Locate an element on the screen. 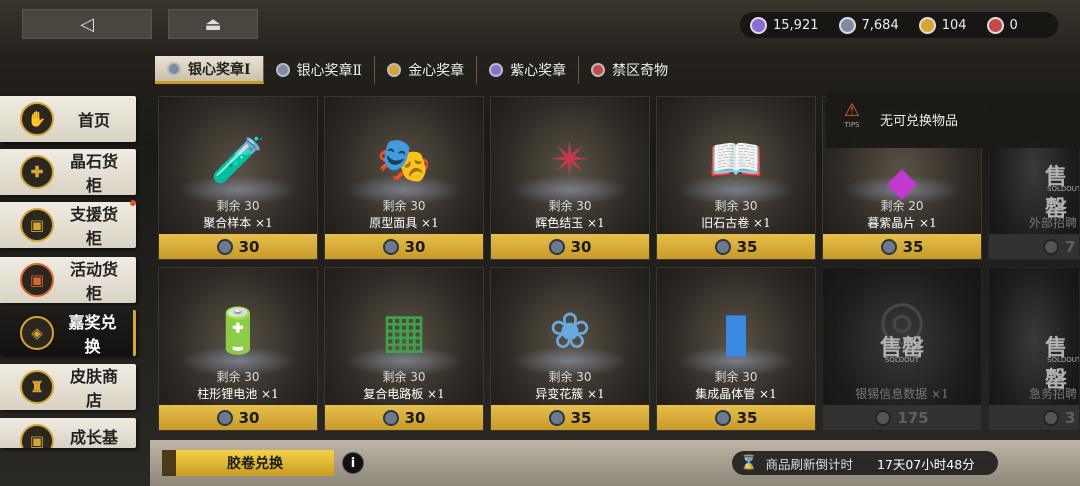  item-name: 复合电路板 ×1 is located at coordinates (404, 394).